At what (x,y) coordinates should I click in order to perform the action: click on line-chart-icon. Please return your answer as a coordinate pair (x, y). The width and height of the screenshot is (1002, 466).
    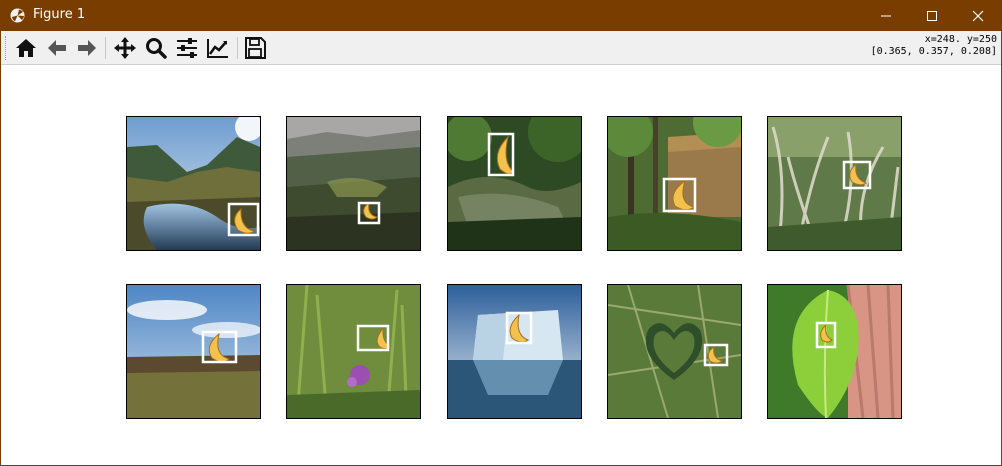
    Looking at the image, I should click on (217, 48).